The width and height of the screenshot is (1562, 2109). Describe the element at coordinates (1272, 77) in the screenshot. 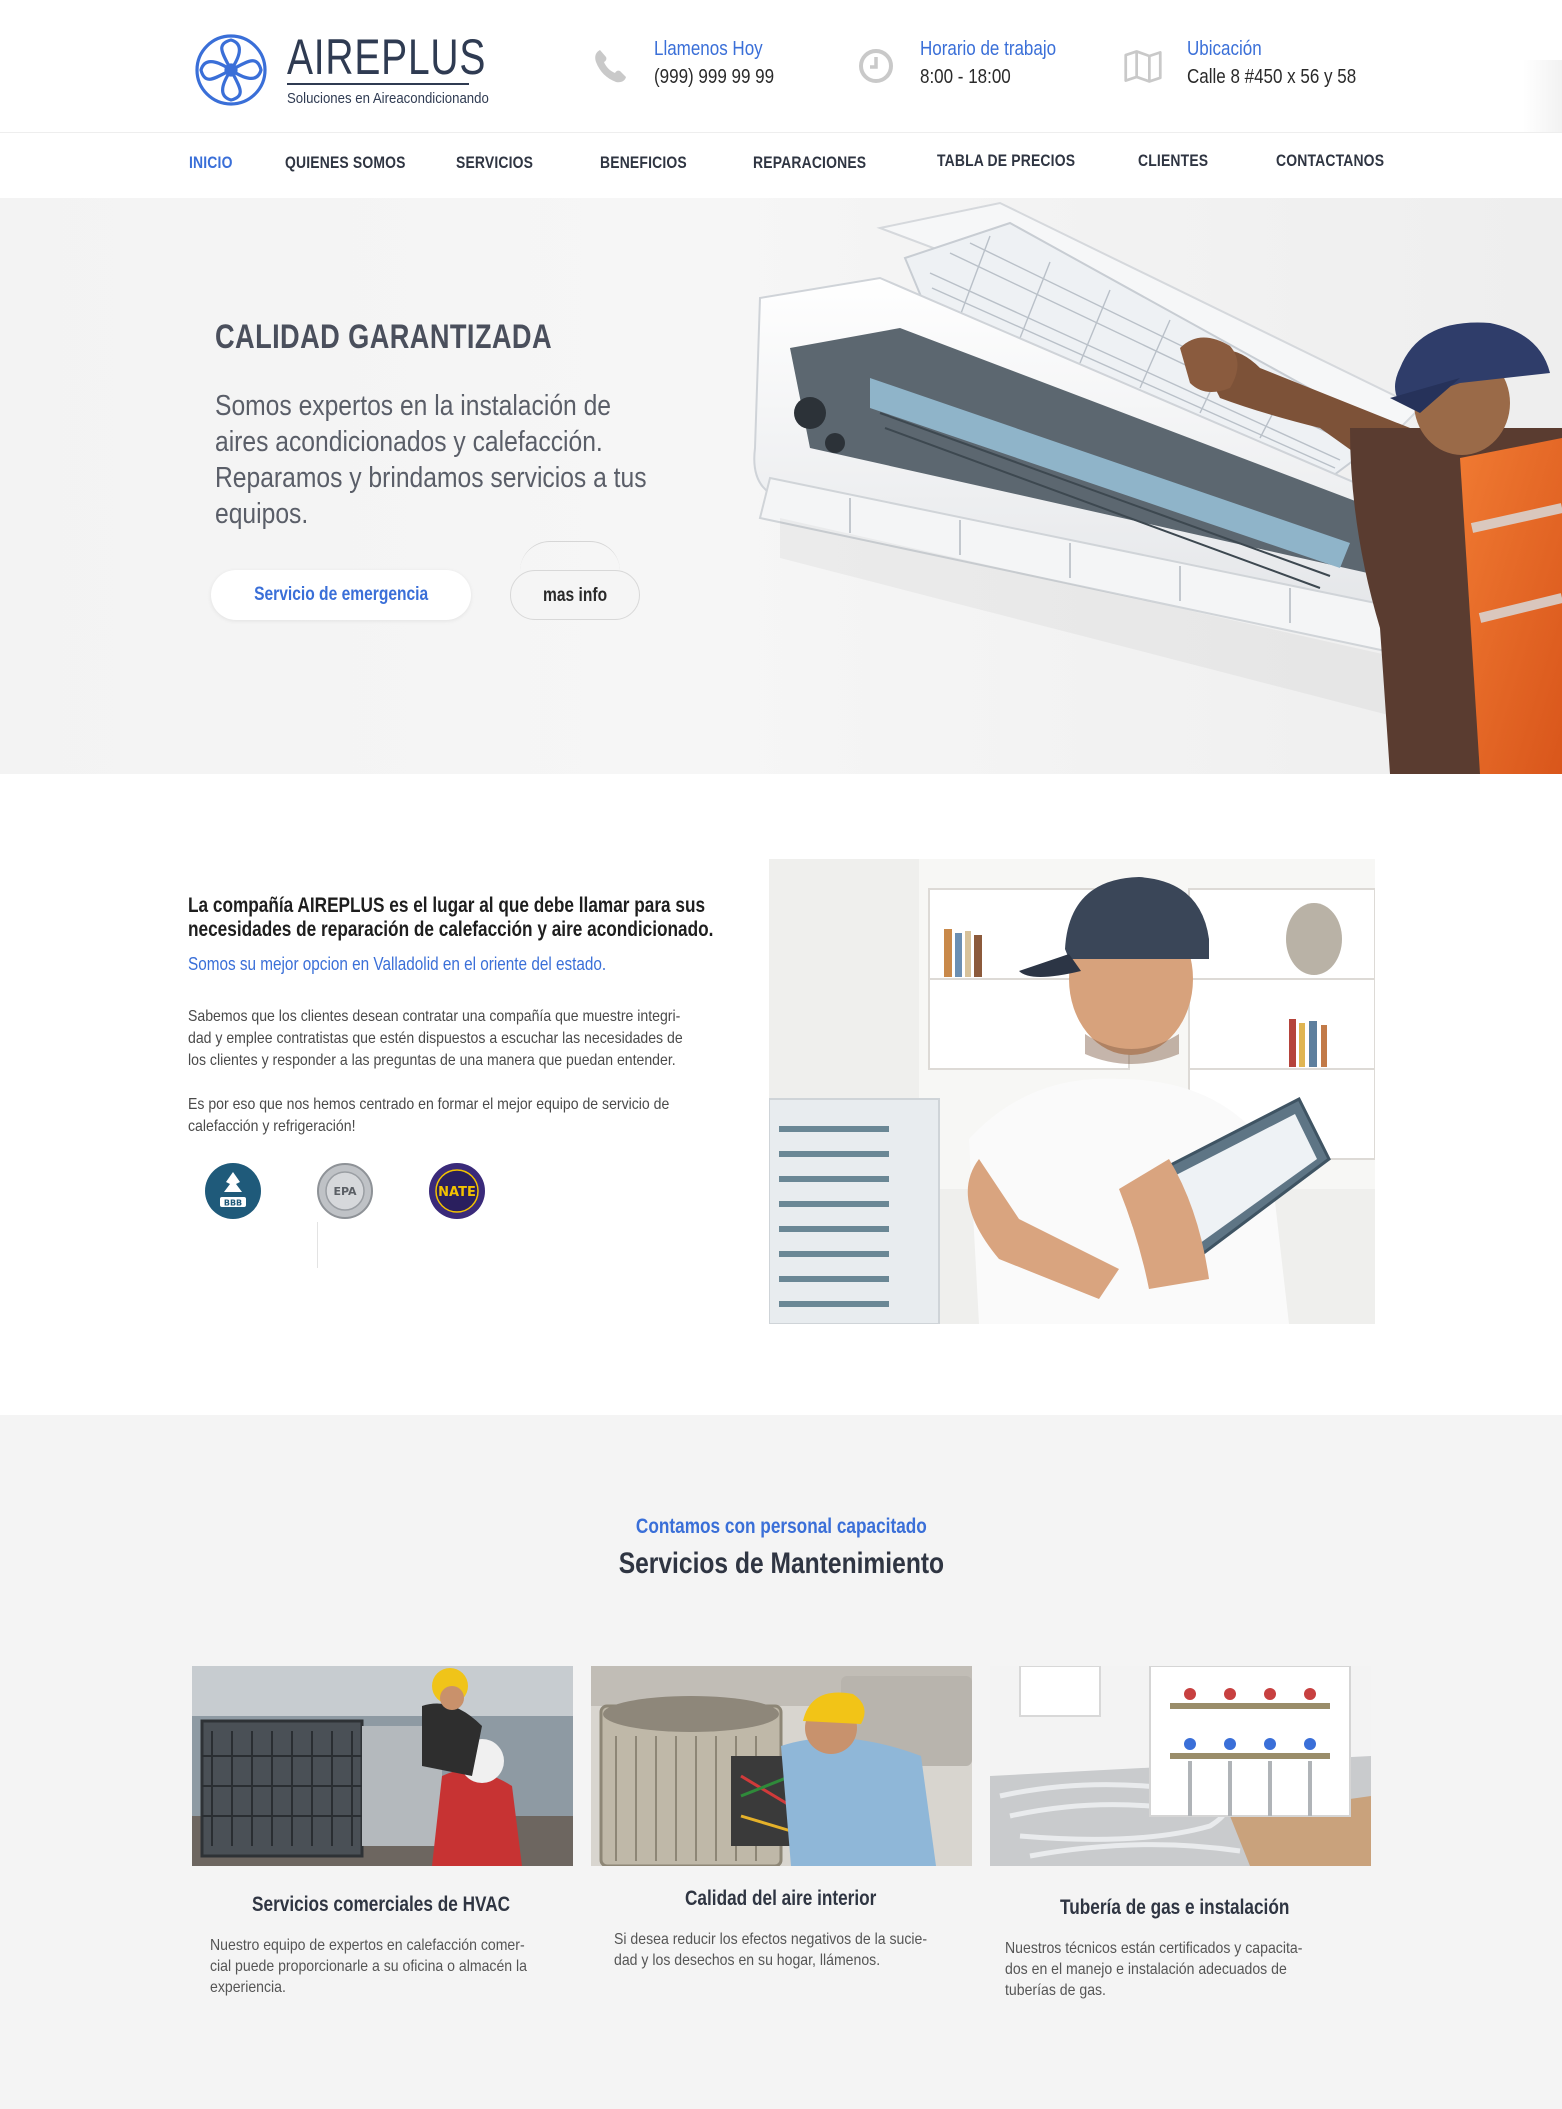

I see `location-address: Calle 8 #450 x 56 y 58` at that location.